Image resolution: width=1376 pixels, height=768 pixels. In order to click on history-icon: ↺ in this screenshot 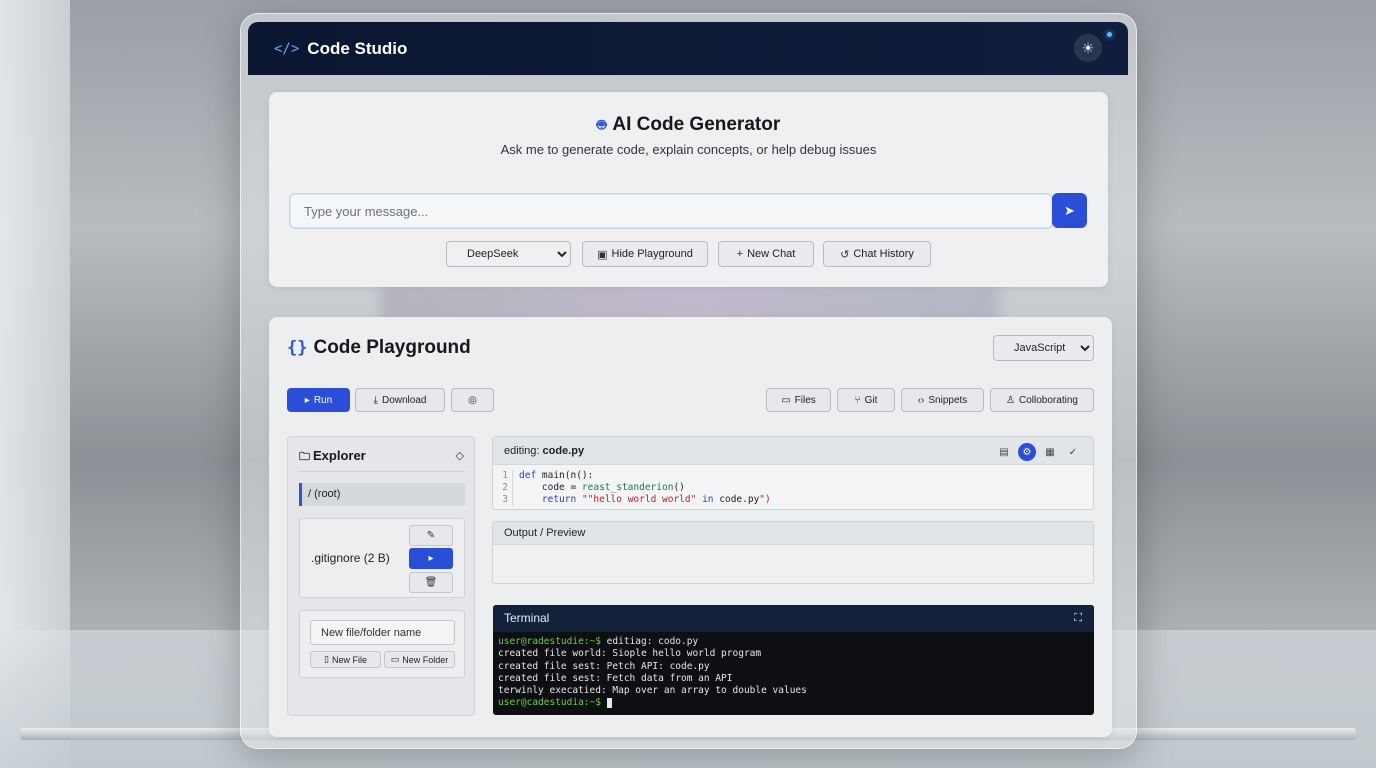, I will do `click(845, 254)`.